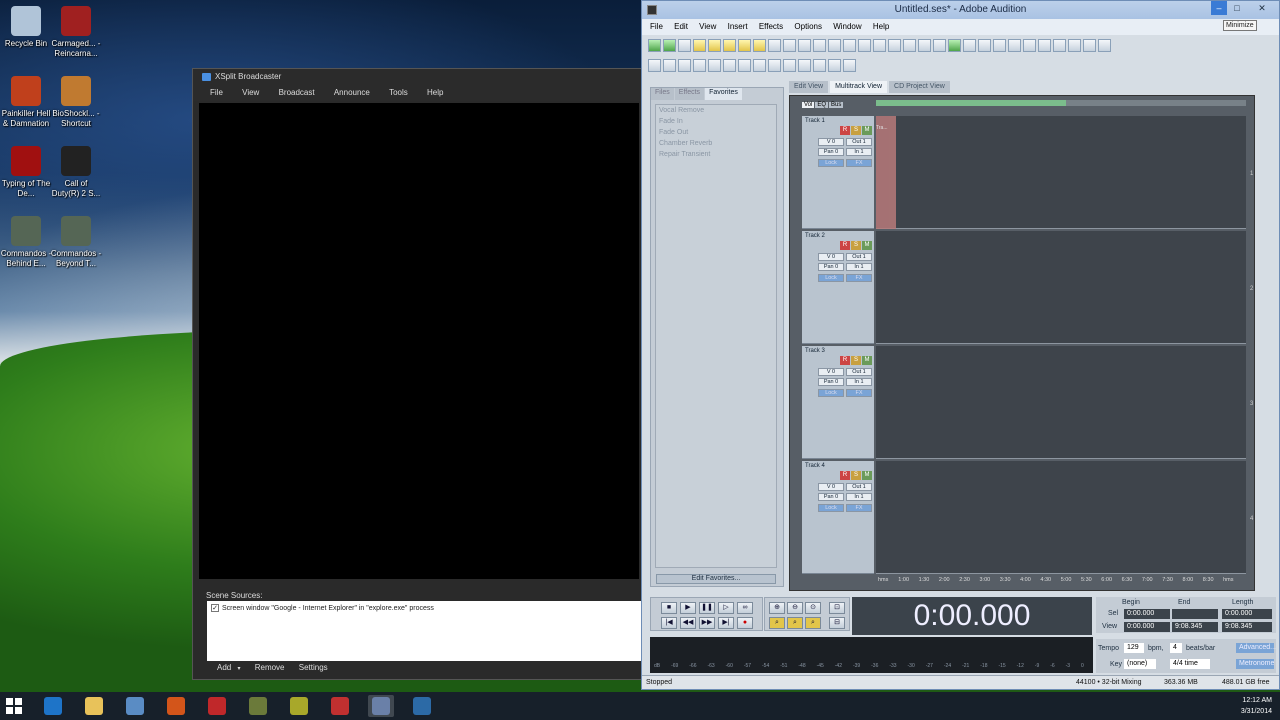 Image resolution: width=1280 pixels, height=720 pixels. Describe the element at coordinates (707, 623) in the screenshot. I see `fast-forward-button: ▶▶` at that location.